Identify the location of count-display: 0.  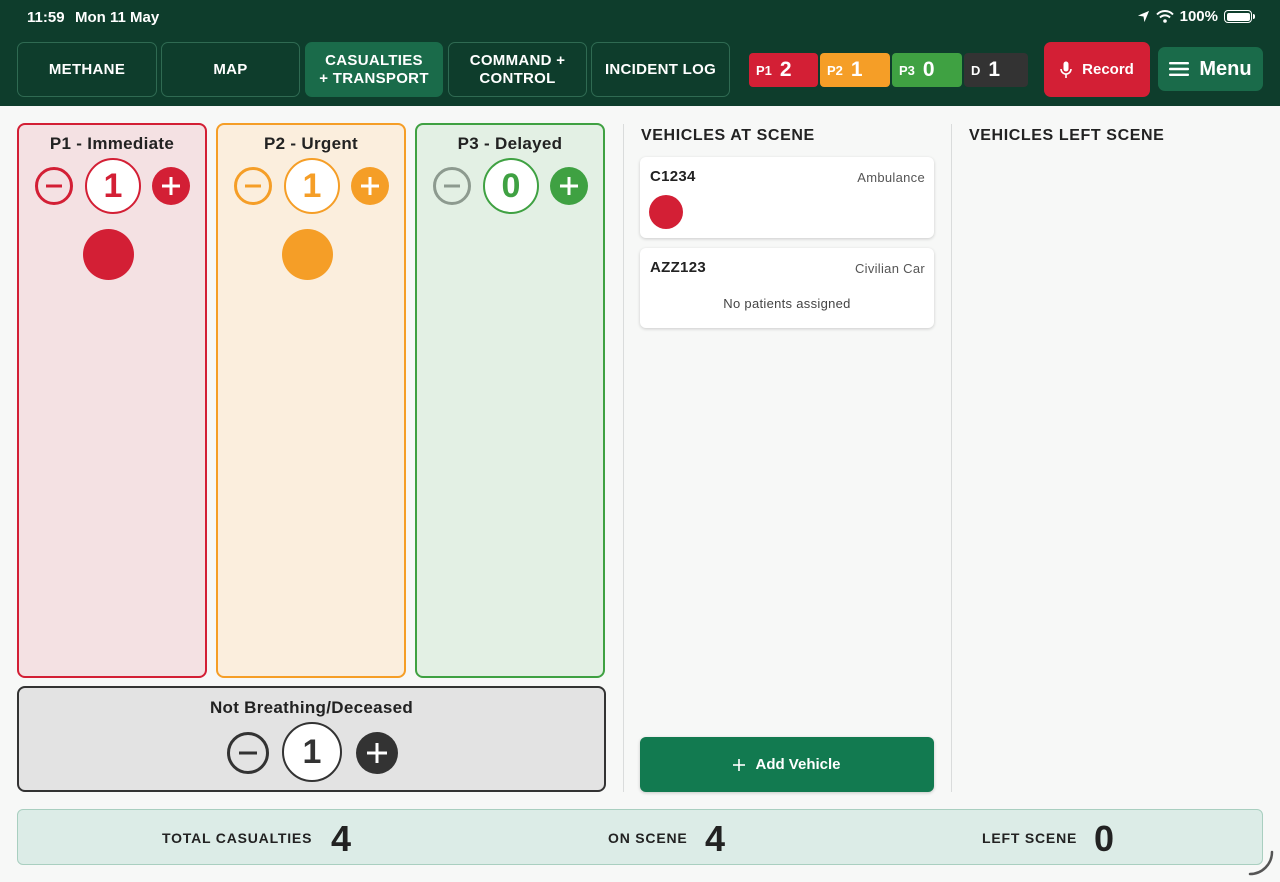
(511, 186).